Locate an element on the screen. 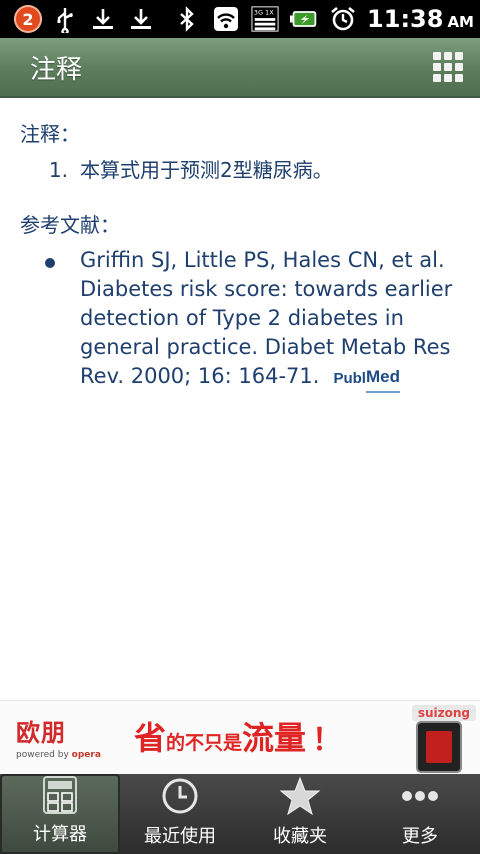 This screenshot has width=480, height=854. status-bar: 2 3G 1X 11:38 AM is located at coordinates (240, 19).